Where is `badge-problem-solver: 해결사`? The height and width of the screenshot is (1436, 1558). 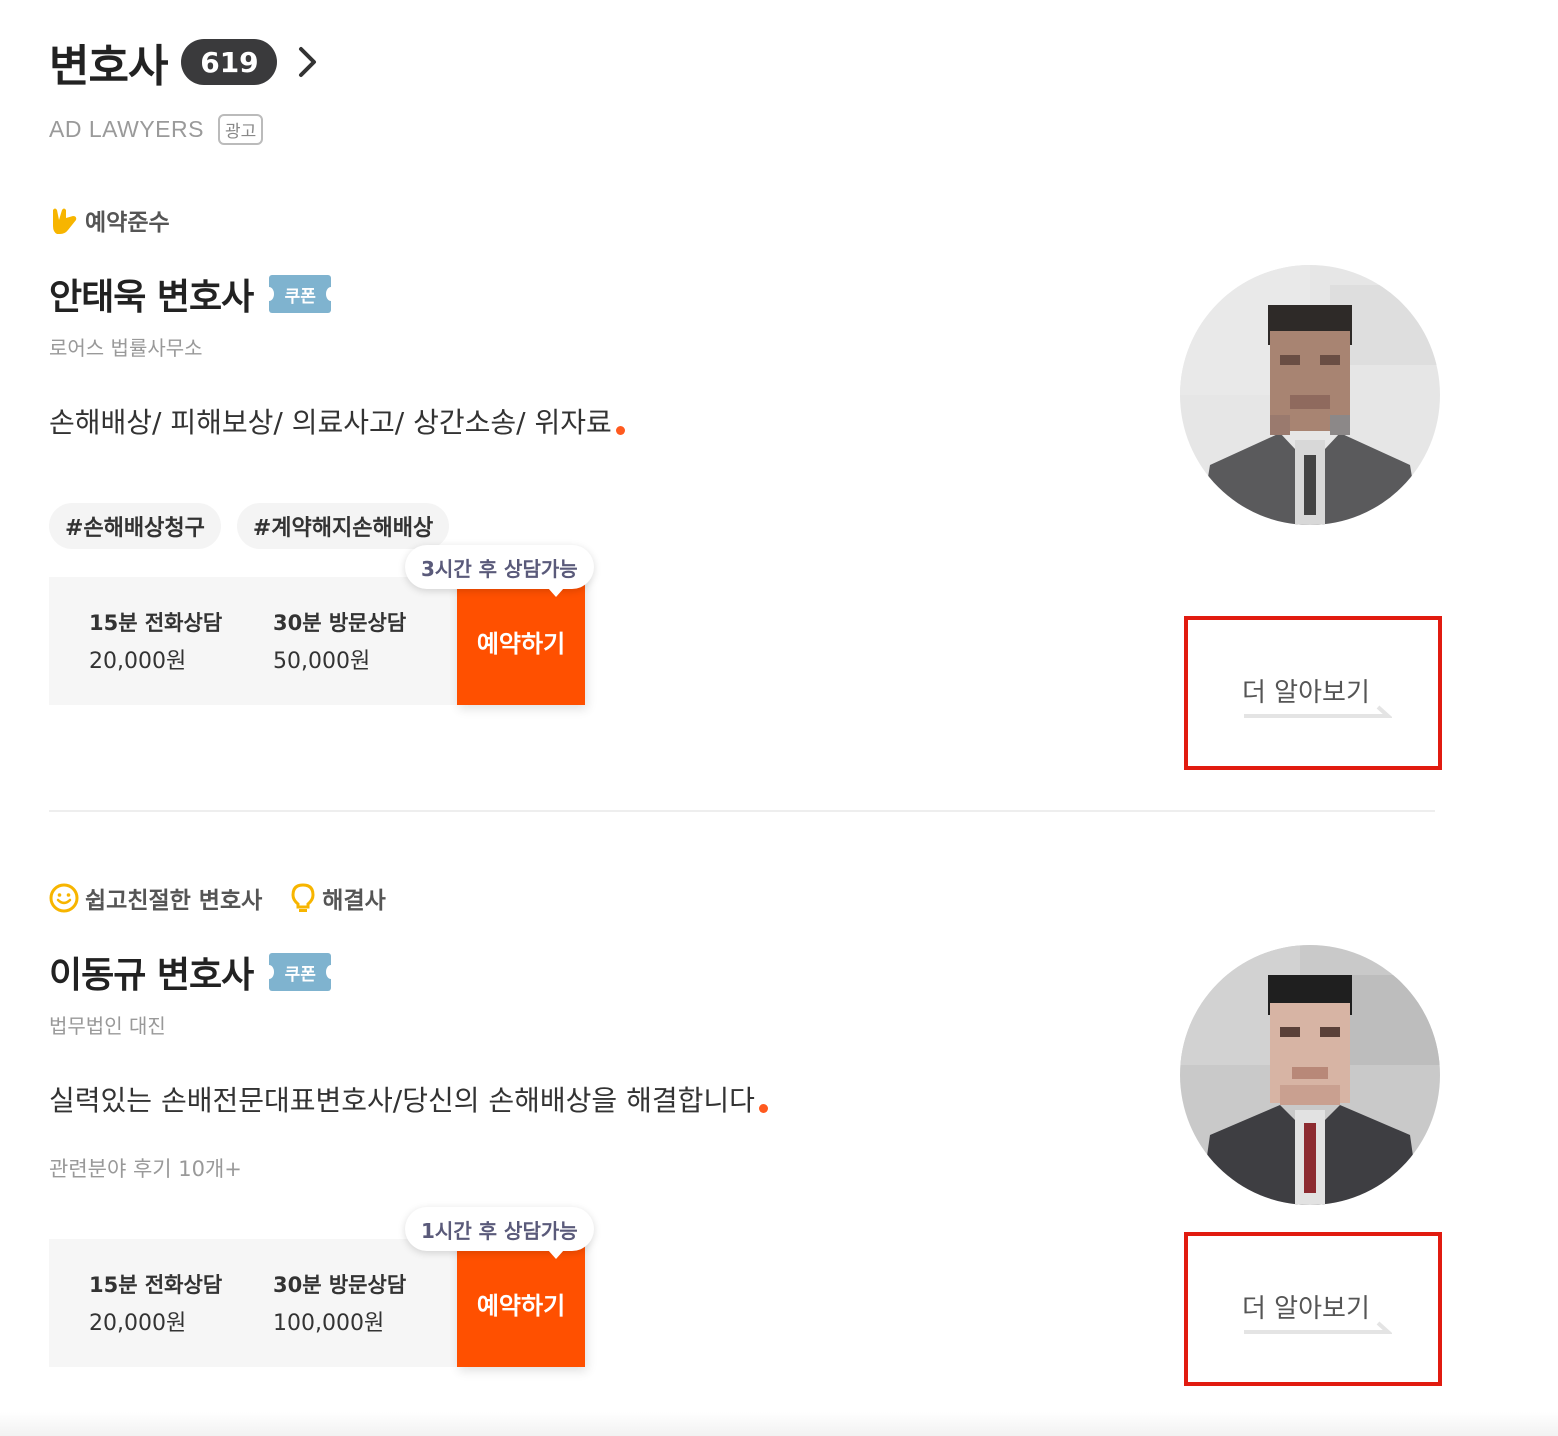
badge-problem-solver: 해결사 is located at coordinates (338, 898).